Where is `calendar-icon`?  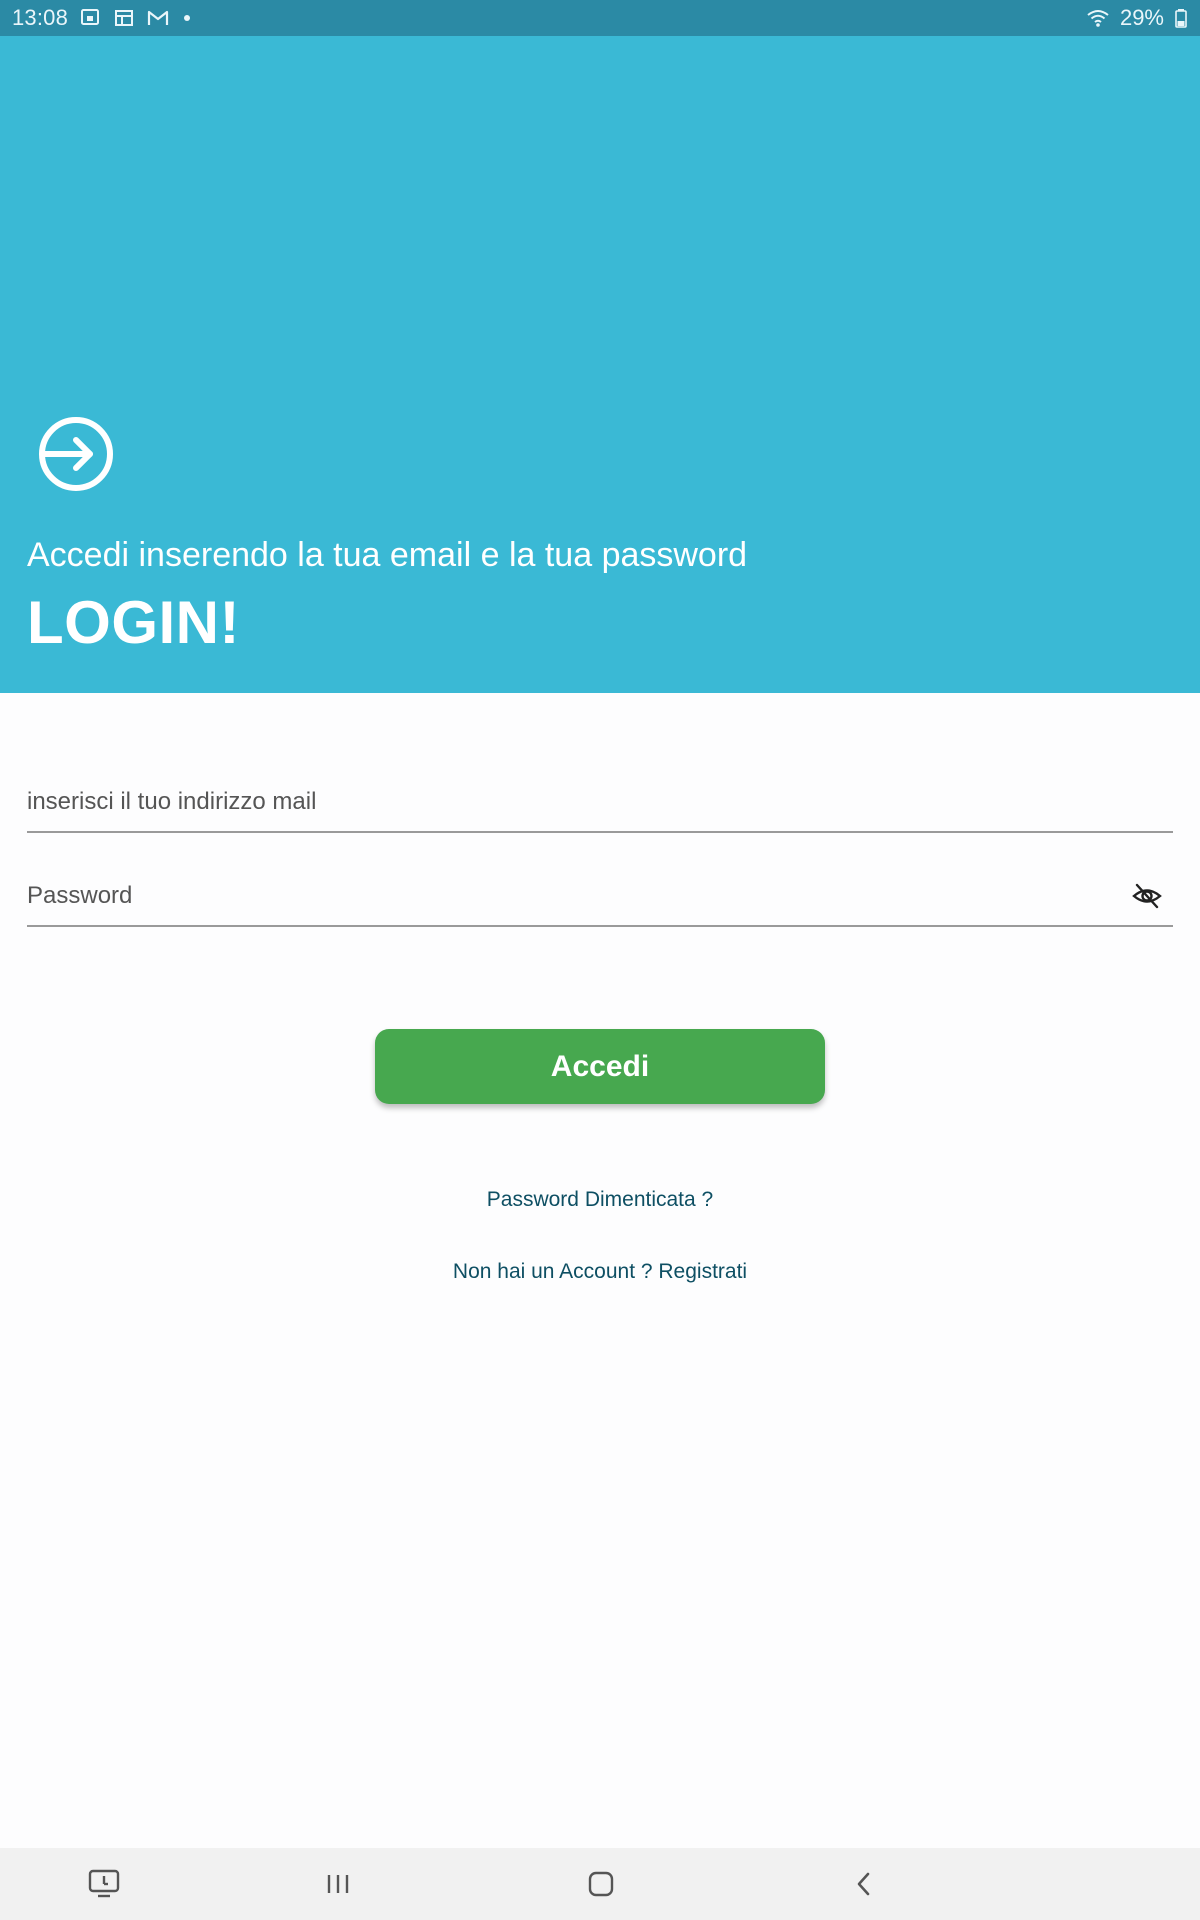
calendar-icon is located at coordinates (124, 18).